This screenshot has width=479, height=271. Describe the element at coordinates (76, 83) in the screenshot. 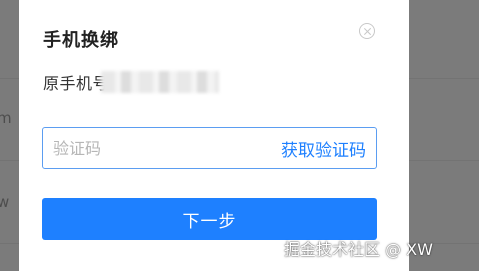

I see `original-phone-label: 原手机号` at that location.